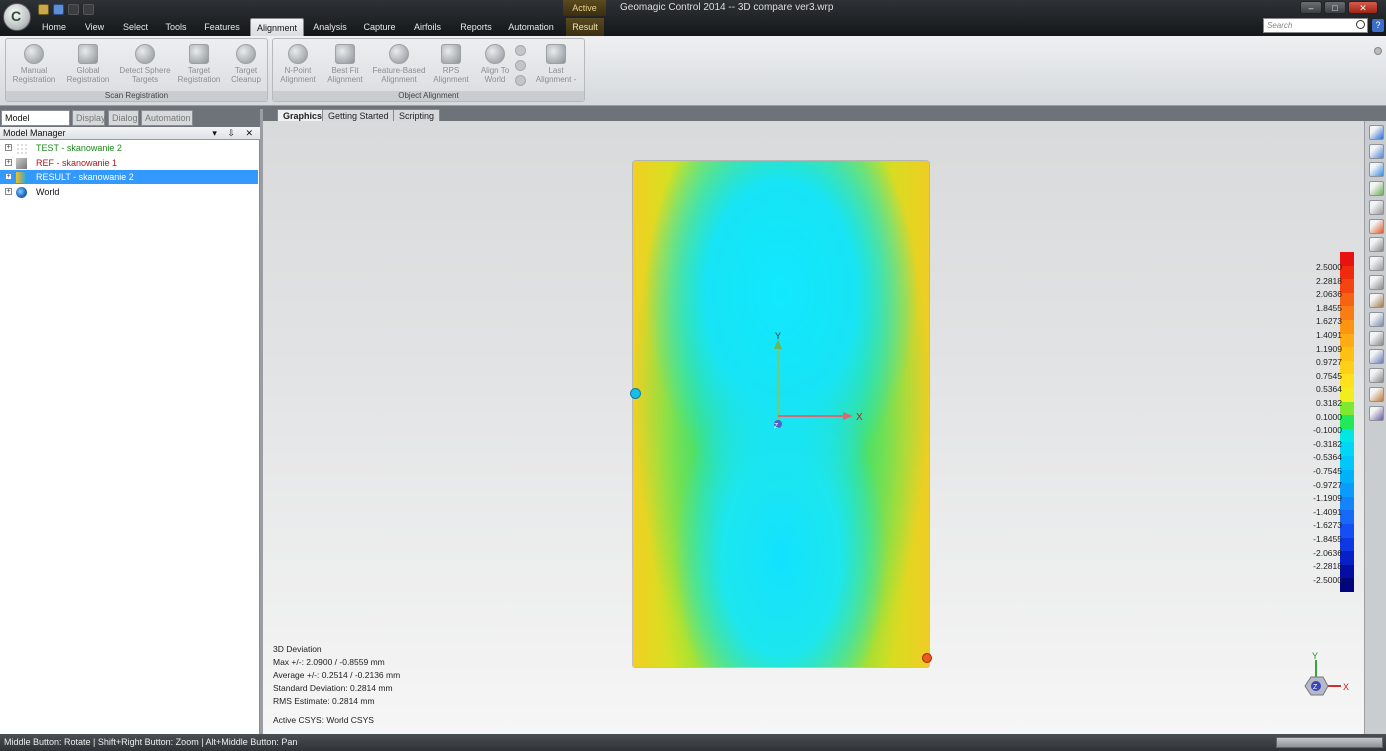  I want to click on legend-value: -1.8455, so click(1327, 539).